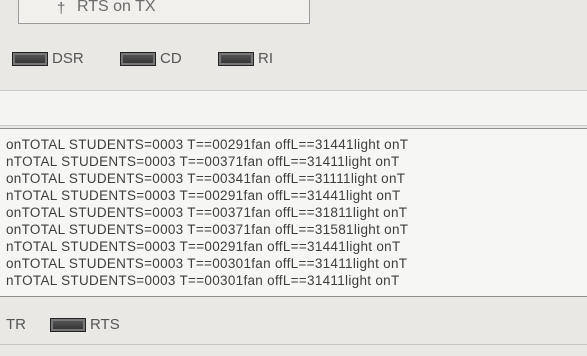 The image size is (587, 356). I want to click on control-lines-row: TR RTS, so click(293, 325).